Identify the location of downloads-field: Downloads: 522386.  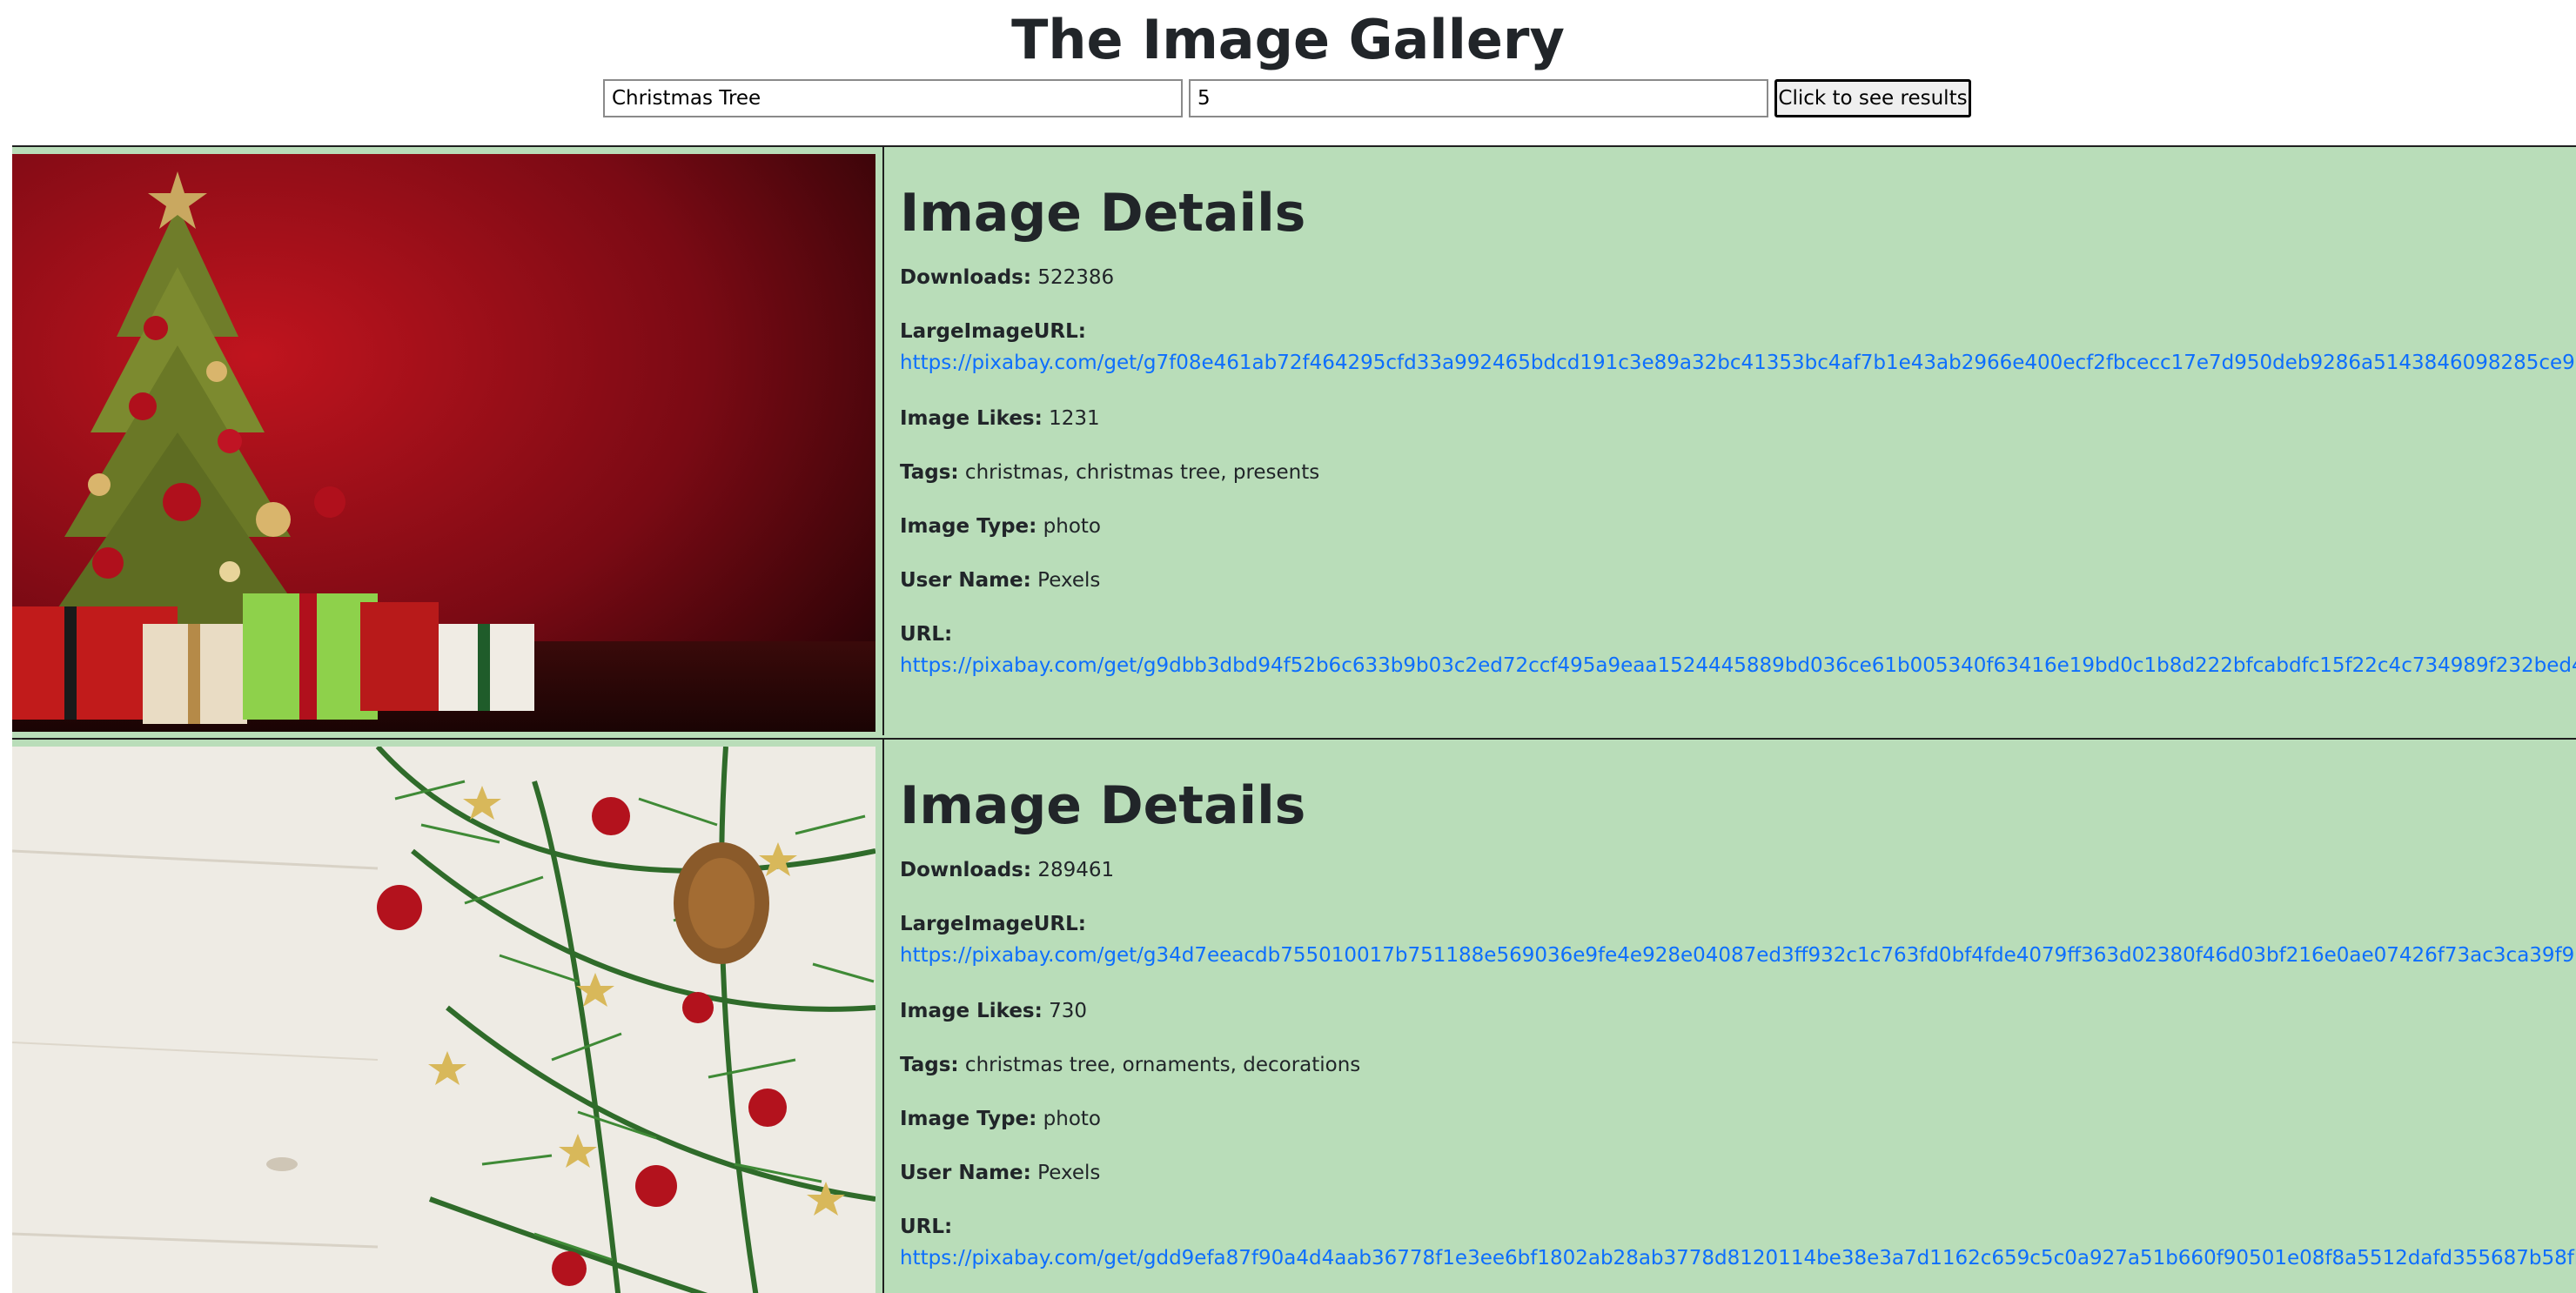
(1007, 277).